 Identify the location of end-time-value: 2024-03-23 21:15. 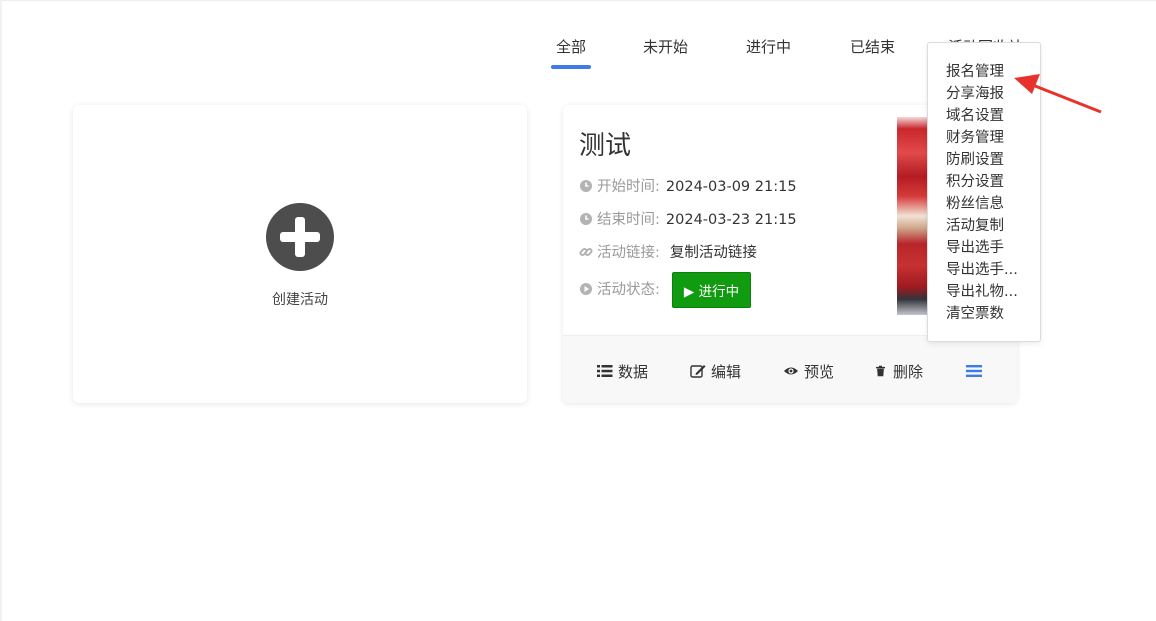
(731, 220).